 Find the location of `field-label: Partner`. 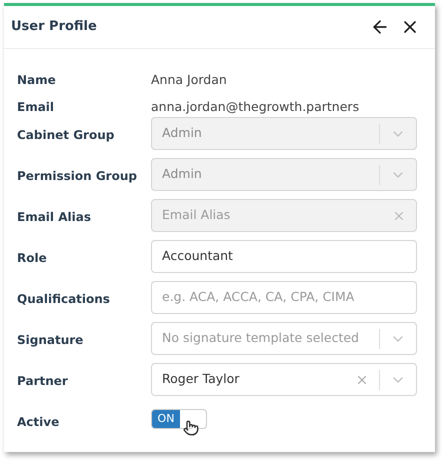

field-label: Partner is located at coordinates (43, 381).